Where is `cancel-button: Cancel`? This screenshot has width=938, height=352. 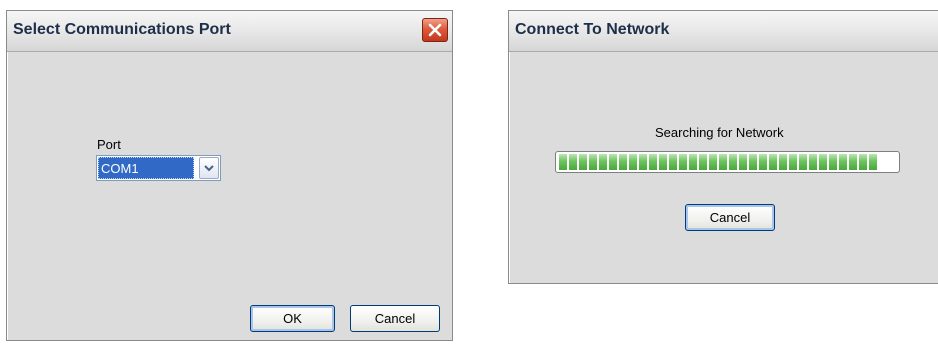
cancel-button: Cancel is located at coordinates (395, 318).